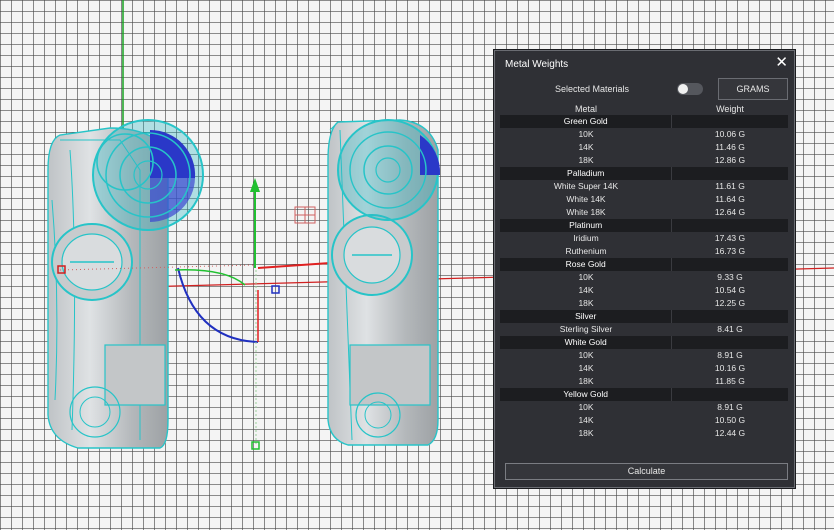  Describe the element at coordinates (730, 186) in the screenshot. I see `weight-cell: 11.61 G` at that location.